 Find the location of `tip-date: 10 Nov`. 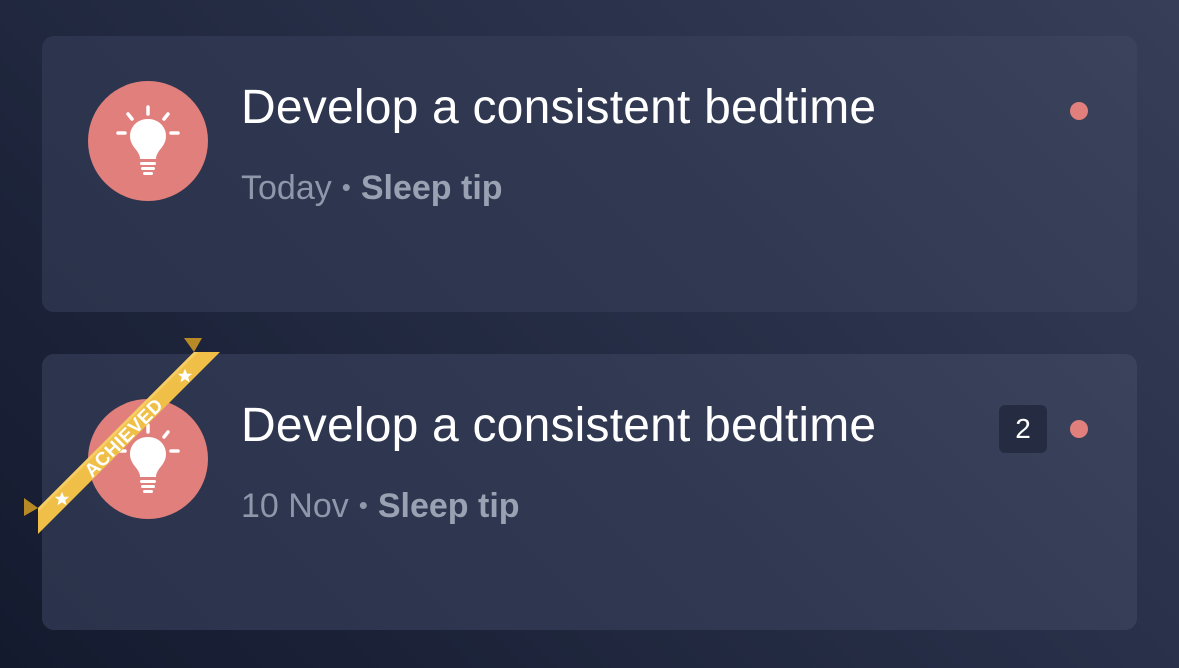

tip-date: 10 Nov is located at coordinates (295, 506).